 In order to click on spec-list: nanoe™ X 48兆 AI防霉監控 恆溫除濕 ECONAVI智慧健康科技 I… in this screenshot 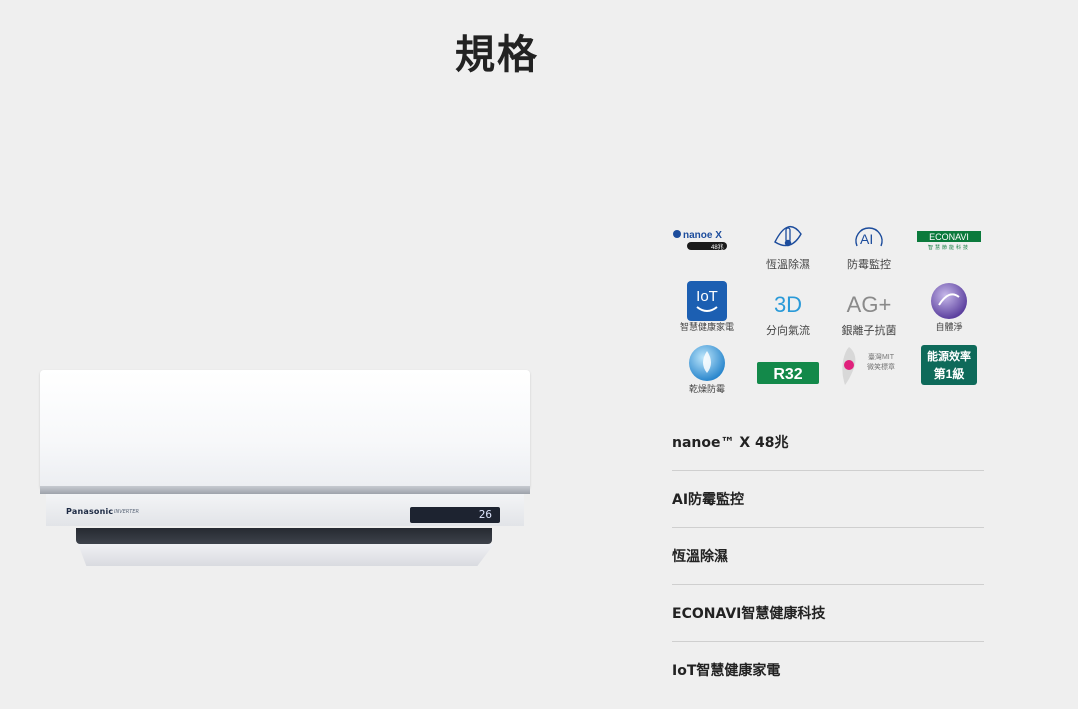, I will do `click(828, 556)`.